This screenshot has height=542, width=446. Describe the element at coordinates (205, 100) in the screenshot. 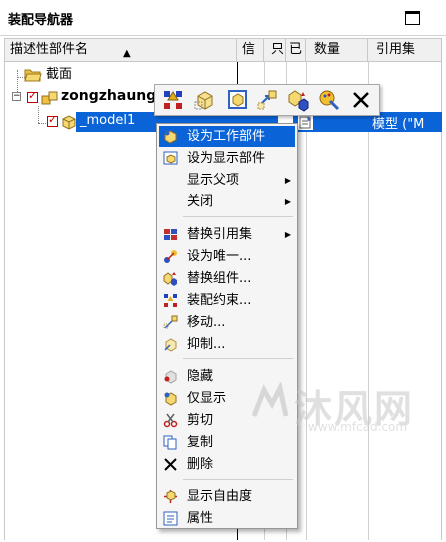

I see `component-box-icon` at that location.